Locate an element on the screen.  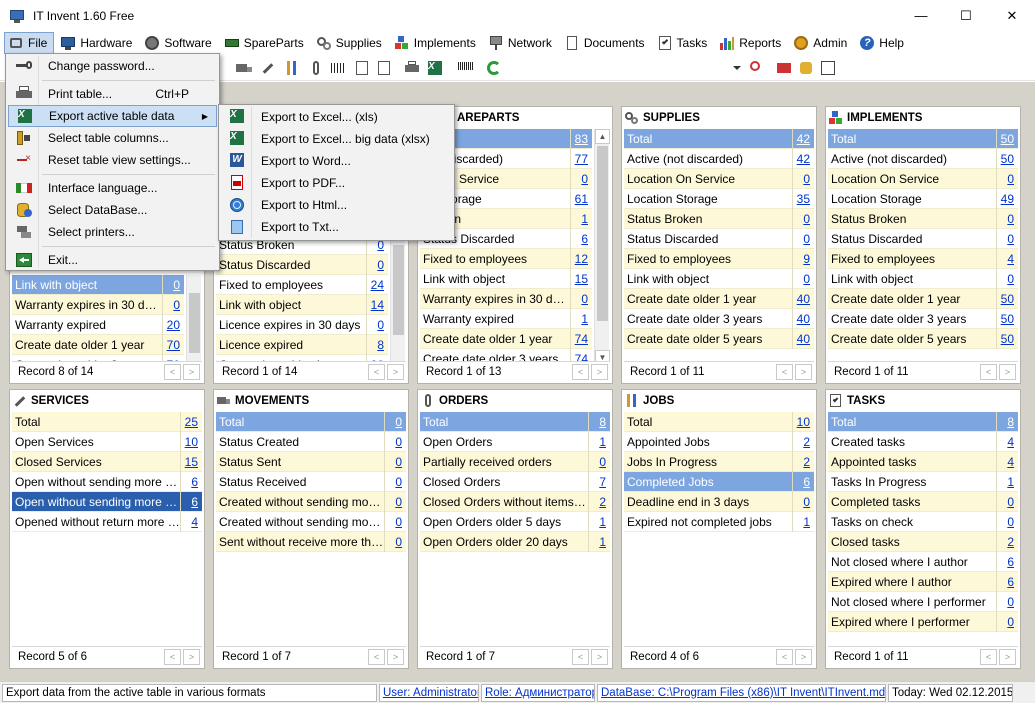
table-row: Link with object 15 is located at coordinates (506, 278).